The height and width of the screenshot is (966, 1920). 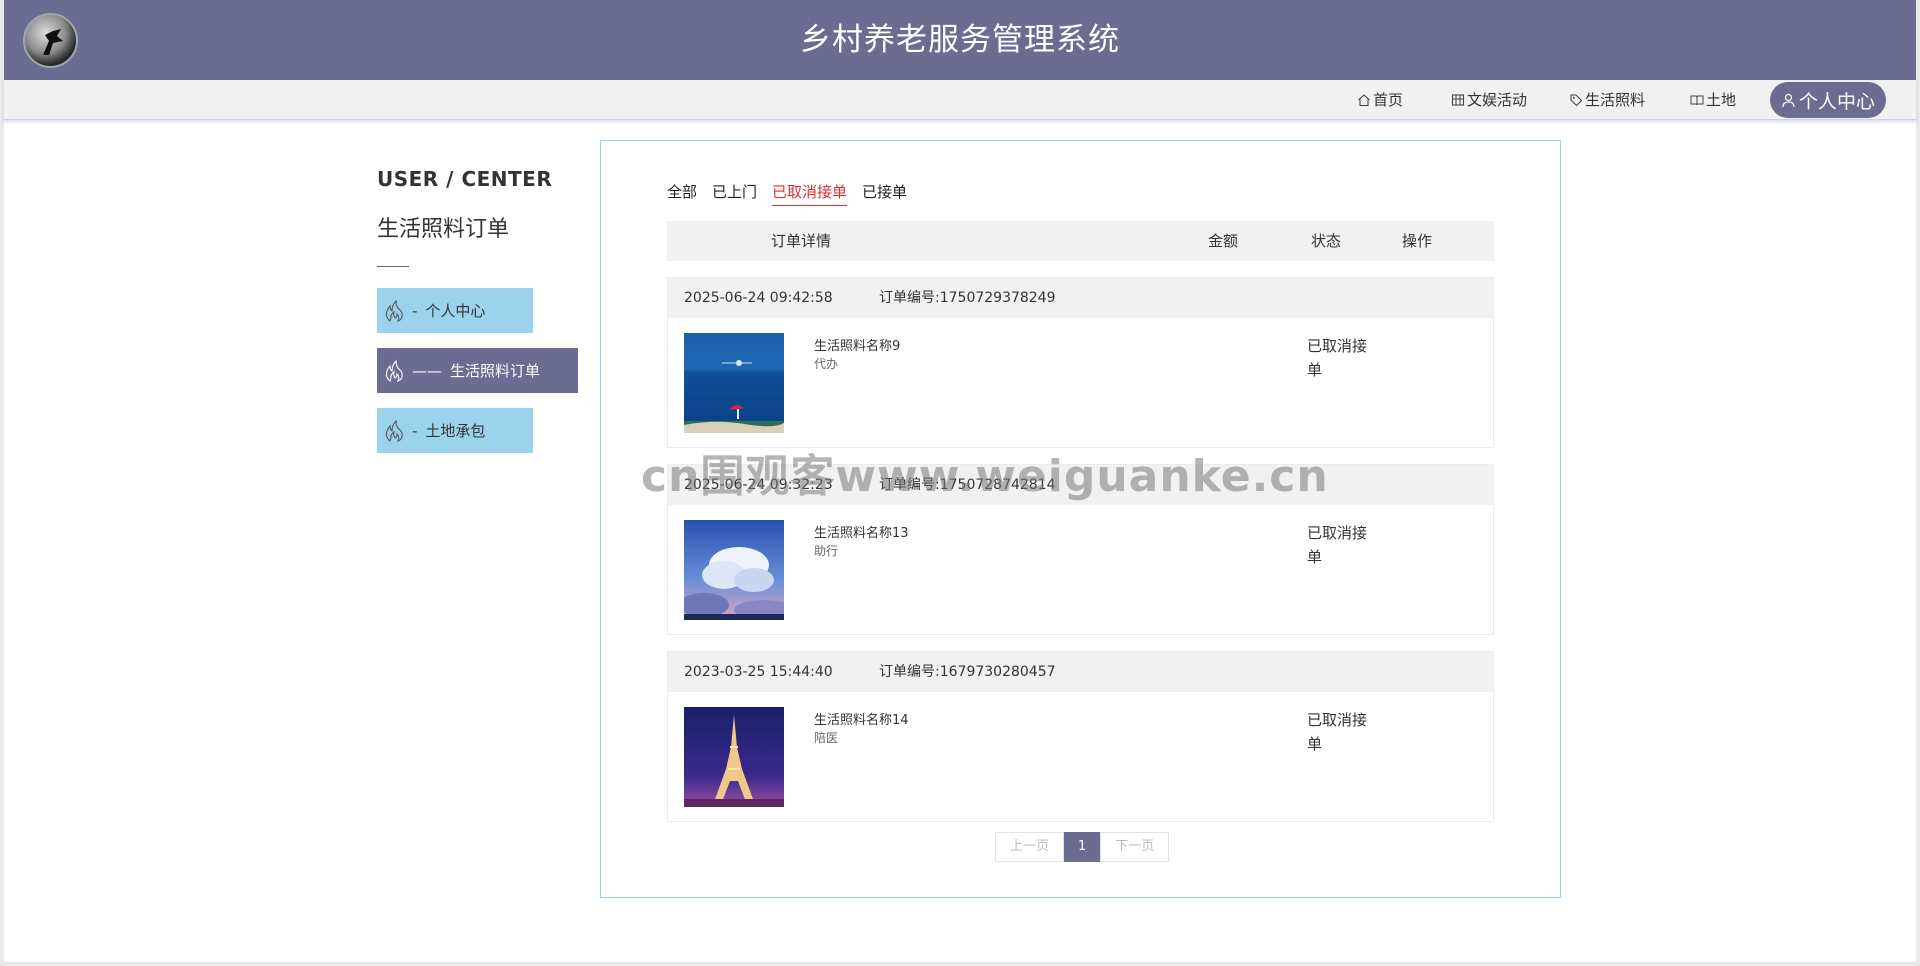 What do you see at coordinates (1030, 847) in the screenshot?
I see `prev-page-button: 上一页` at bounding box center [1030, 847].